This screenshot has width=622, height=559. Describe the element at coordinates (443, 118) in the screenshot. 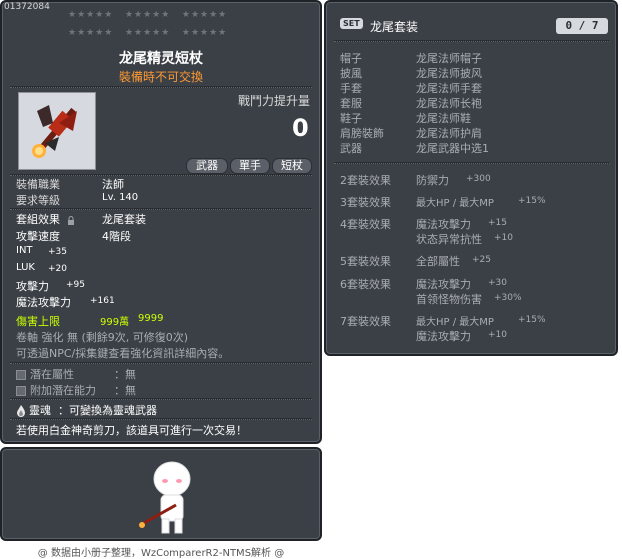

I see `set-item-name: 龙尾法师鞋` at that location.